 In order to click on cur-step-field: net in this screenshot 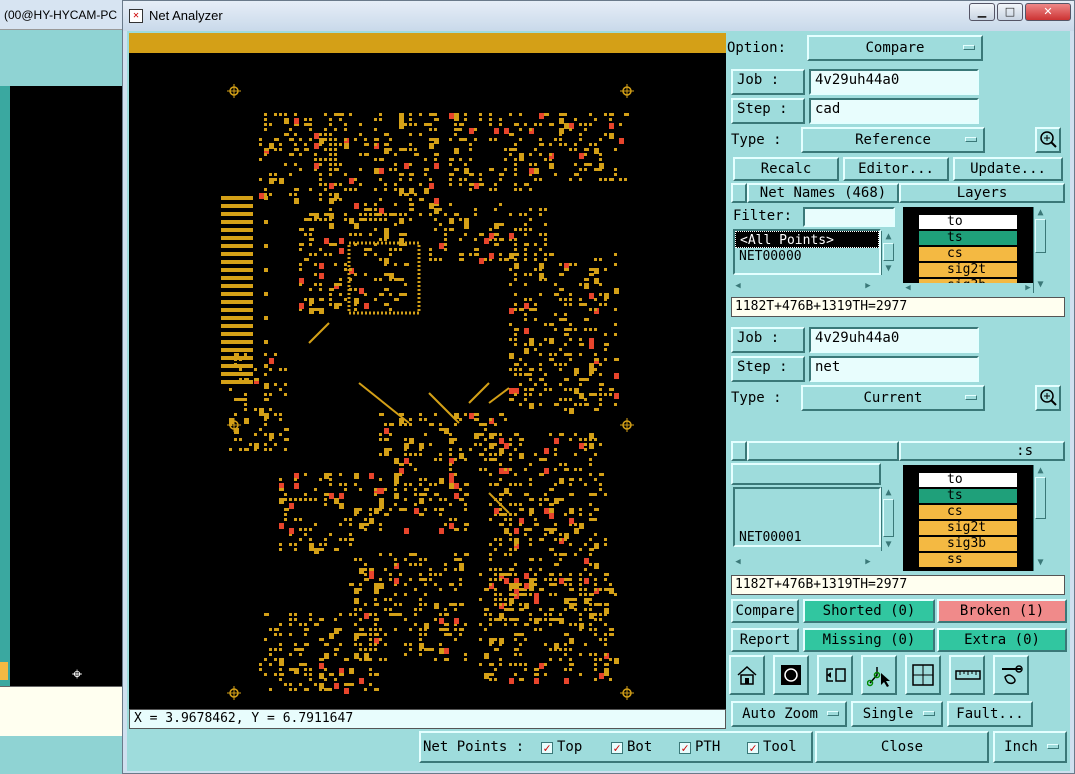, I will do `click(894, 369)`.